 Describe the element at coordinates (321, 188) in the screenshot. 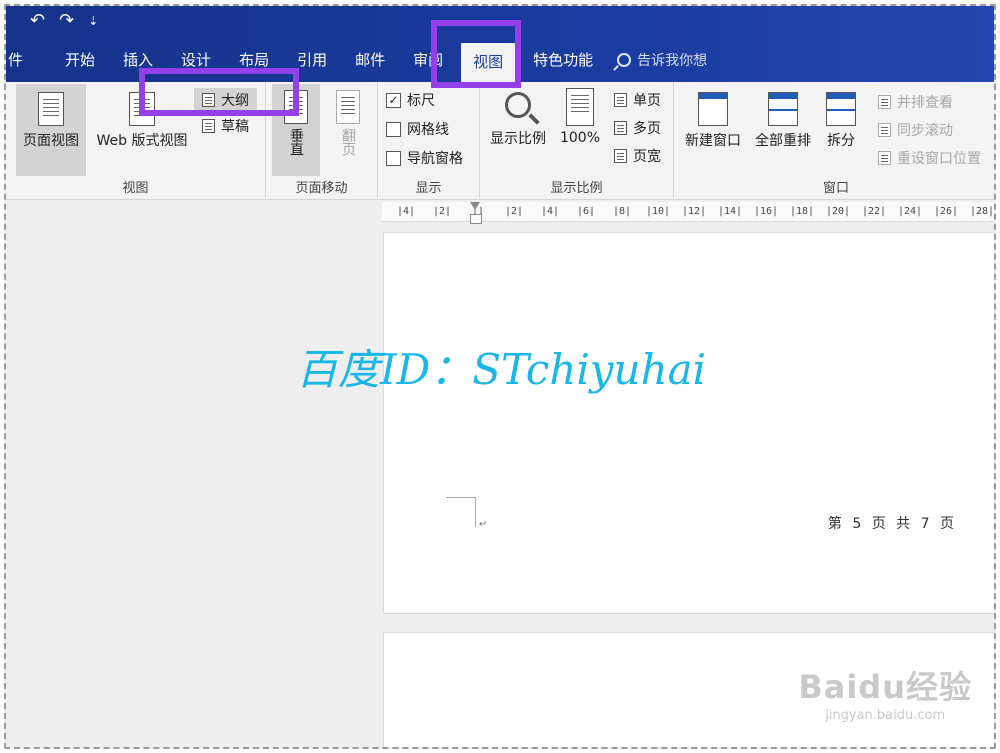

I see `page-movement-label: 页面移动` at that location.